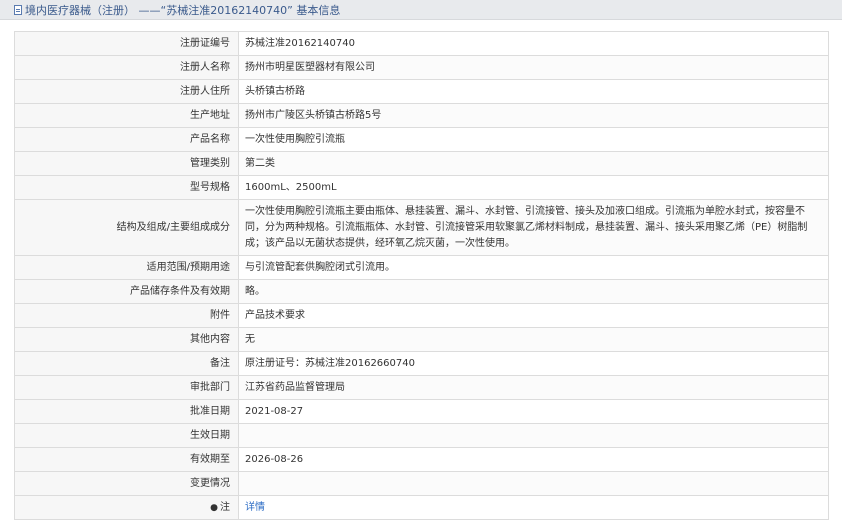 The width and height of the screenshot is (842, 532). I want to click on row-label: 注册证编号, so click(126, 43).